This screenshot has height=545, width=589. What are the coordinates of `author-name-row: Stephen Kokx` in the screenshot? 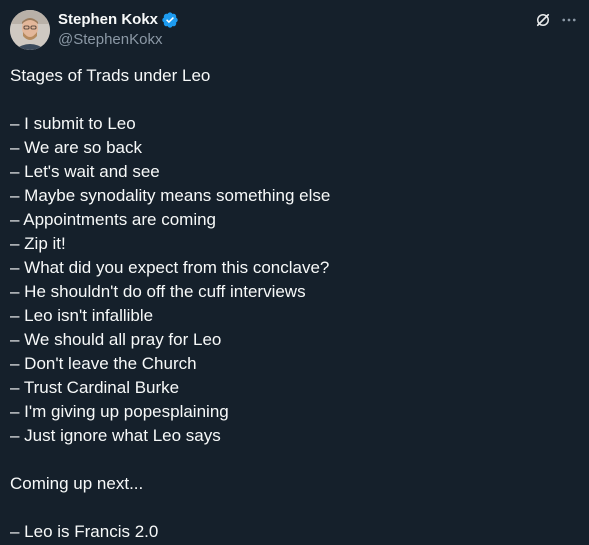 It's located at (118, 20).